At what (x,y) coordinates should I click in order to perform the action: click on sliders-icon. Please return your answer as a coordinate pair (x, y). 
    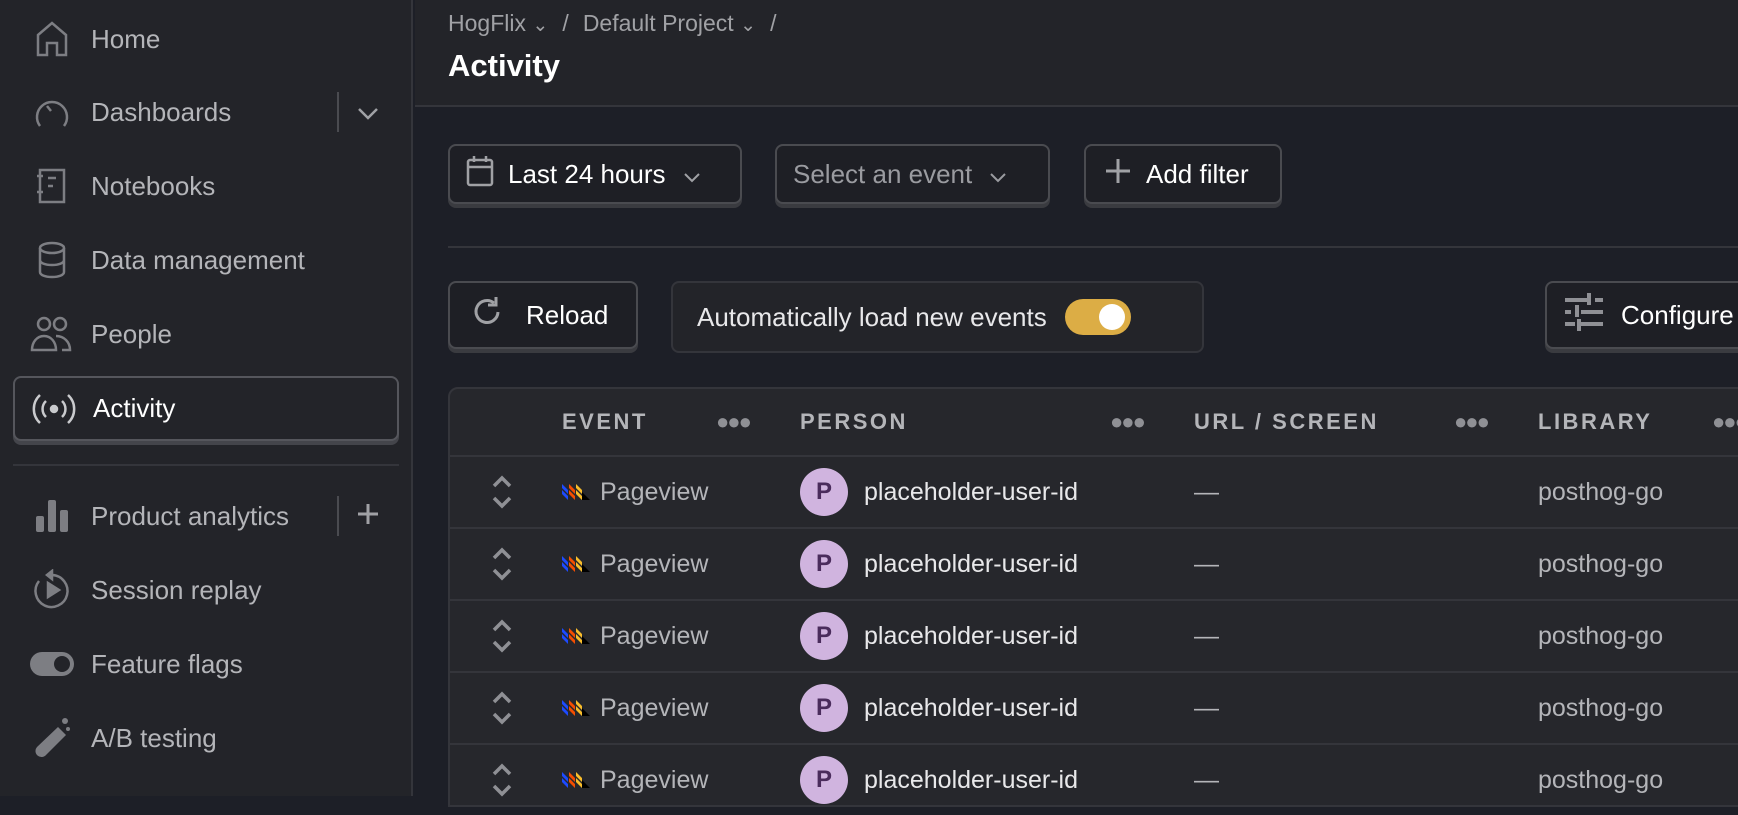
    Looking at the image, I should click on (1584, 315).